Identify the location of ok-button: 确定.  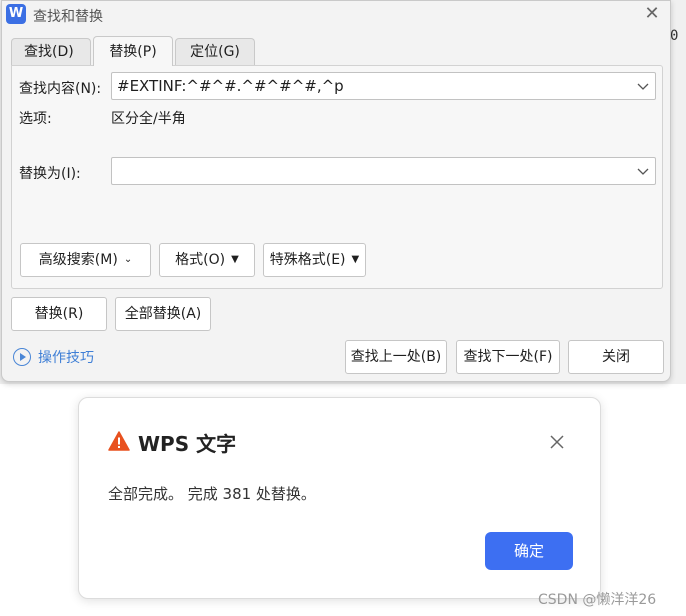
(529, 551).